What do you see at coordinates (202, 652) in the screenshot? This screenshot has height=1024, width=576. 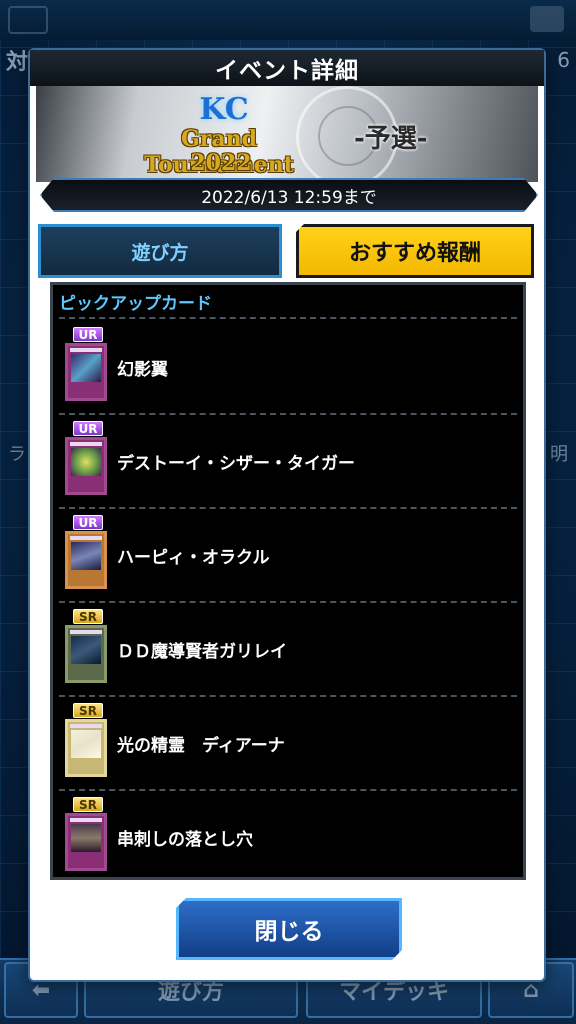 I see `card-name: ＤＤ魔導賢者ガリレイ` at bounding box center [202, 652].